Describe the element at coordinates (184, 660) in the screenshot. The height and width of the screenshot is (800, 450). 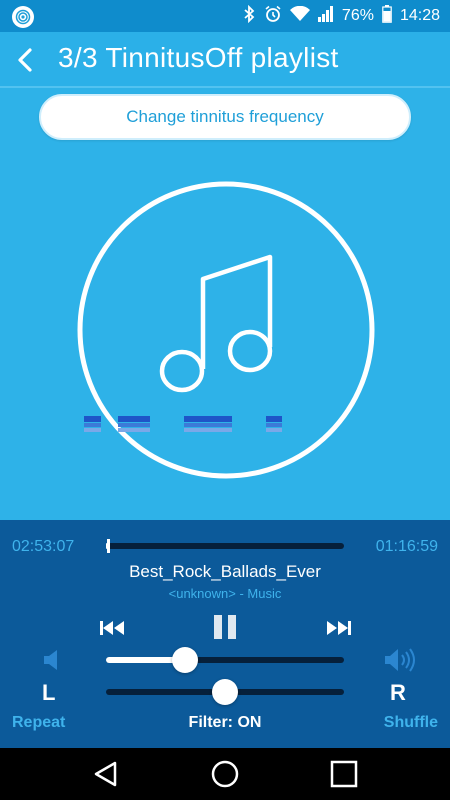
I see `volume-knob` at that location.